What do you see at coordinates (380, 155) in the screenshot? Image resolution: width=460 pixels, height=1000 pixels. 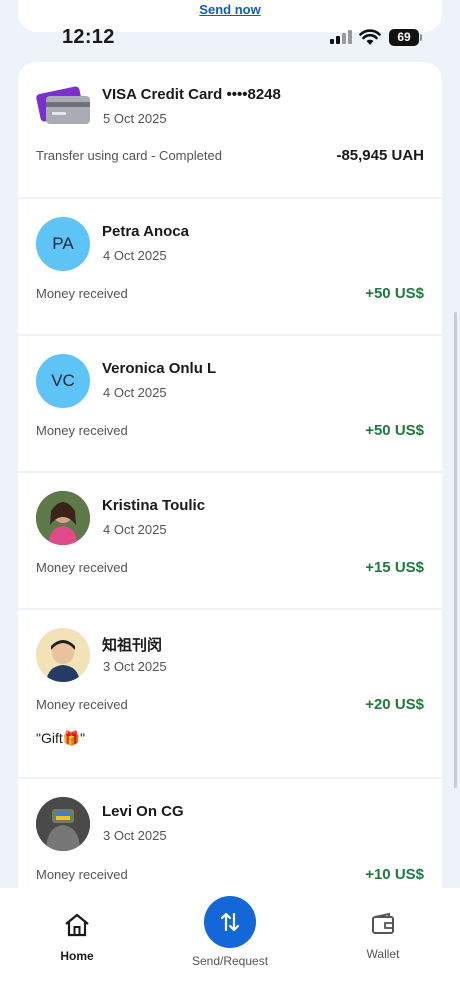 I see `transaction-amount: -85,945 UAH` at bounding box center [380, 155].